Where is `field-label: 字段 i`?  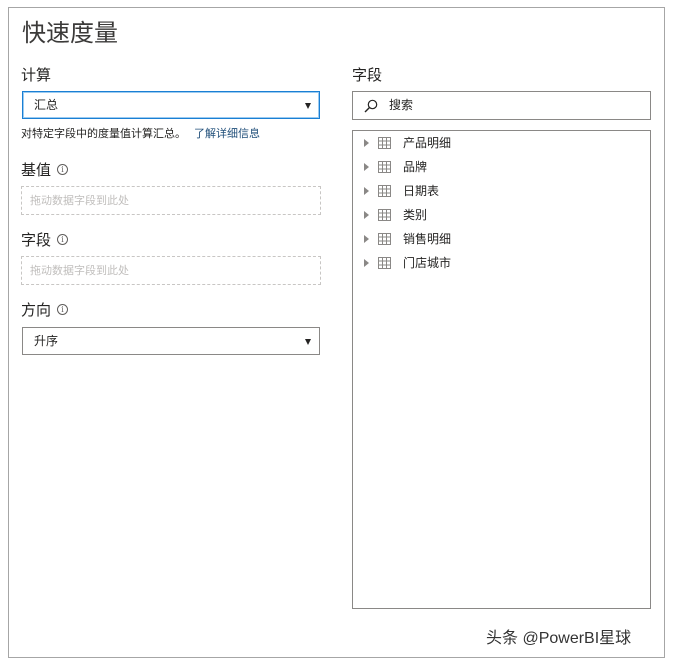
field-label: 字段 i is located at coordinates (45, 239).